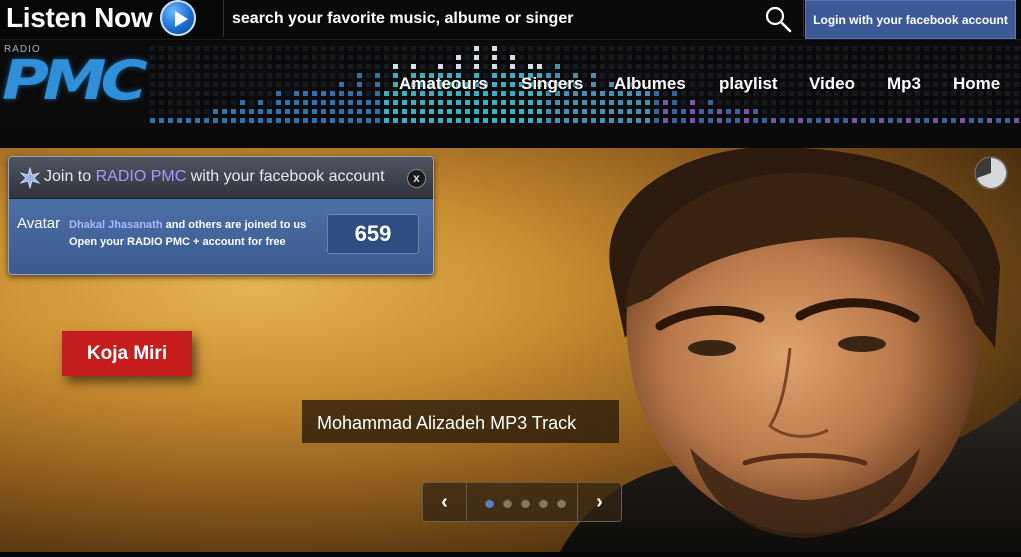 Image resolution: width=1021 pixels, height=557 pixels. I want to click on nav-item-amateours: Amateours, so click(443, 84).